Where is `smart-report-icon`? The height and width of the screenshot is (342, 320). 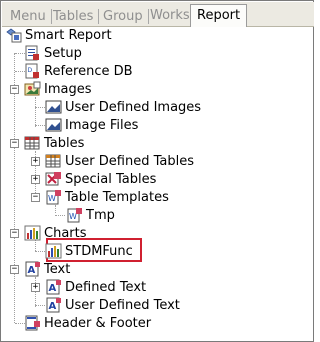
smart-report-icon is located at coordinates (13, 35).